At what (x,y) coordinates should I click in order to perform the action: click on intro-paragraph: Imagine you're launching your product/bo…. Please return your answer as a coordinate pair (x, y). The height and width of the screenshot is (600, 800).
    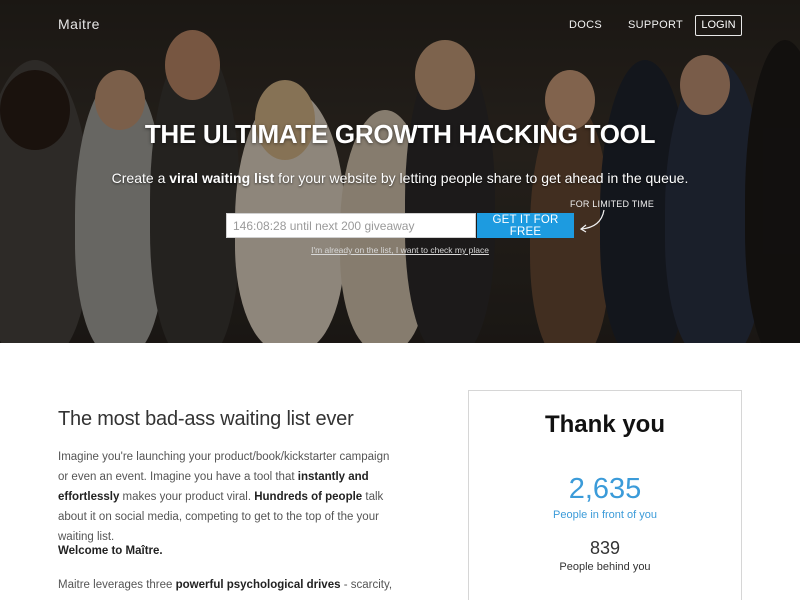
    Looking at the image, I should click on (224, 497).